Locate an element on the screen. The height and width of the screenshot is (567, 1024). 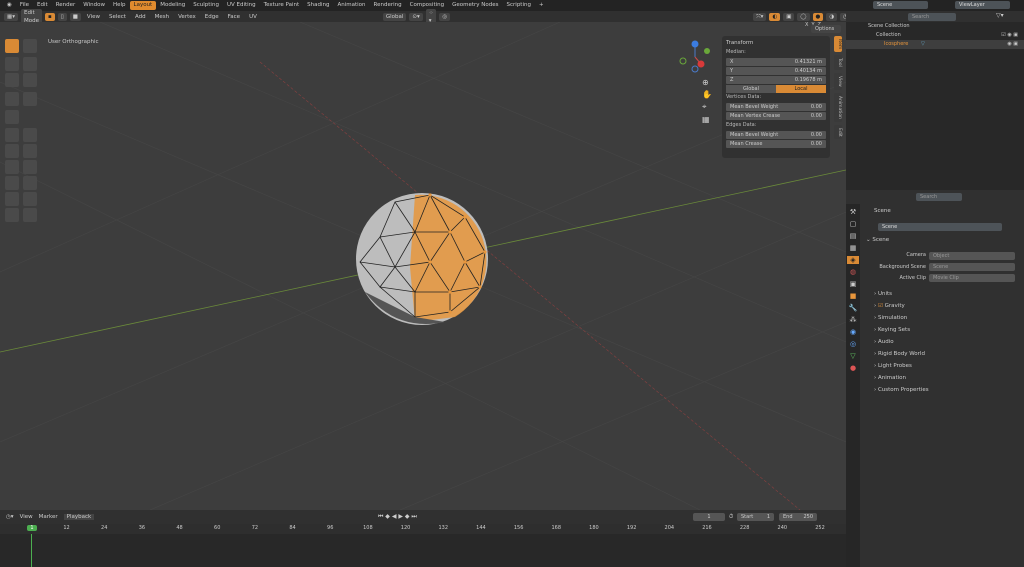
mean-crease-field: Mean Crease 0.00 is located at coordinates (776, 144).